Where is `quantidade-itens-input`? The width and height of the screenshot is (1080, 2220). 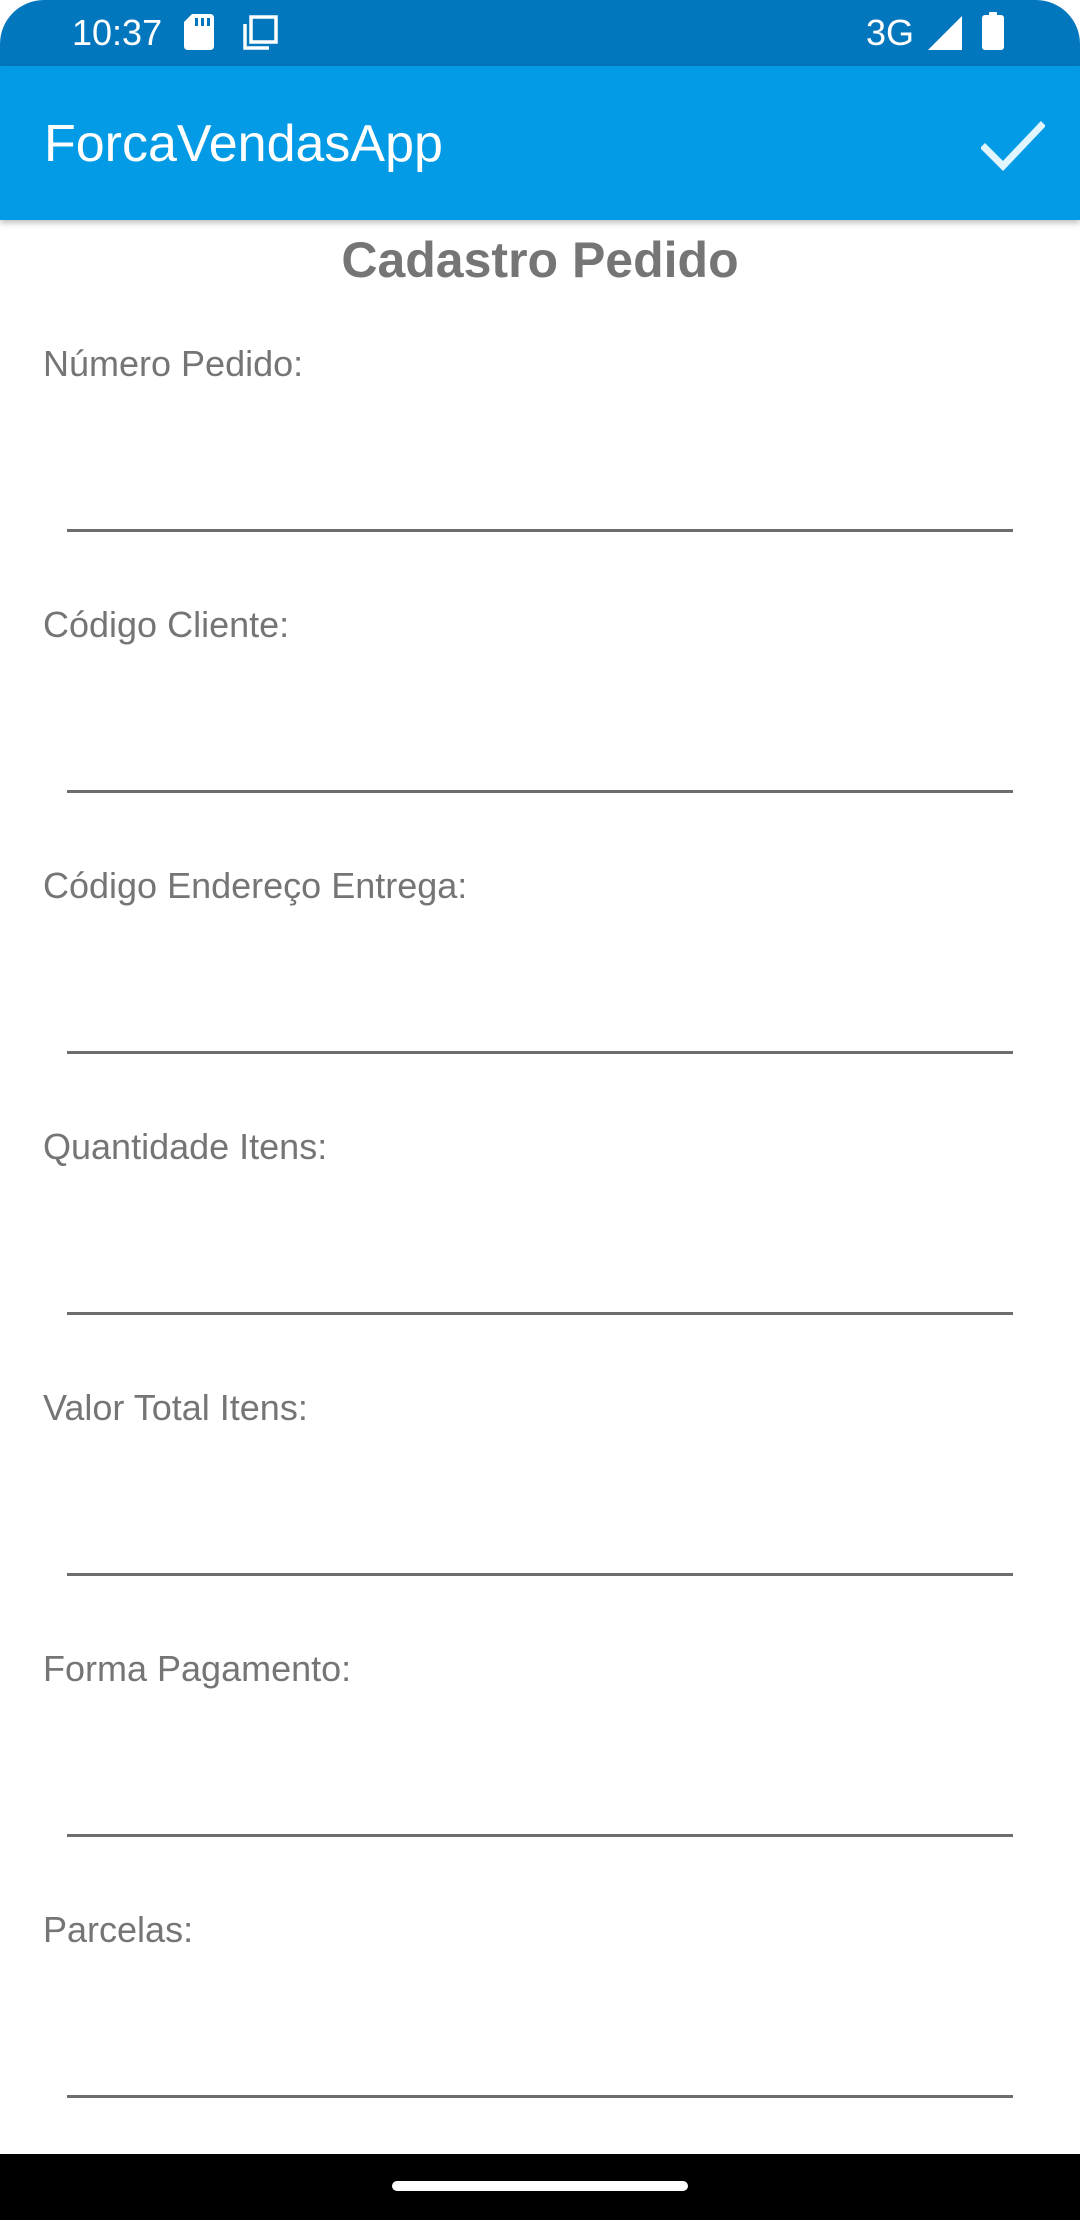
quantidade-itens-input is located at coordinates (540, 1277).